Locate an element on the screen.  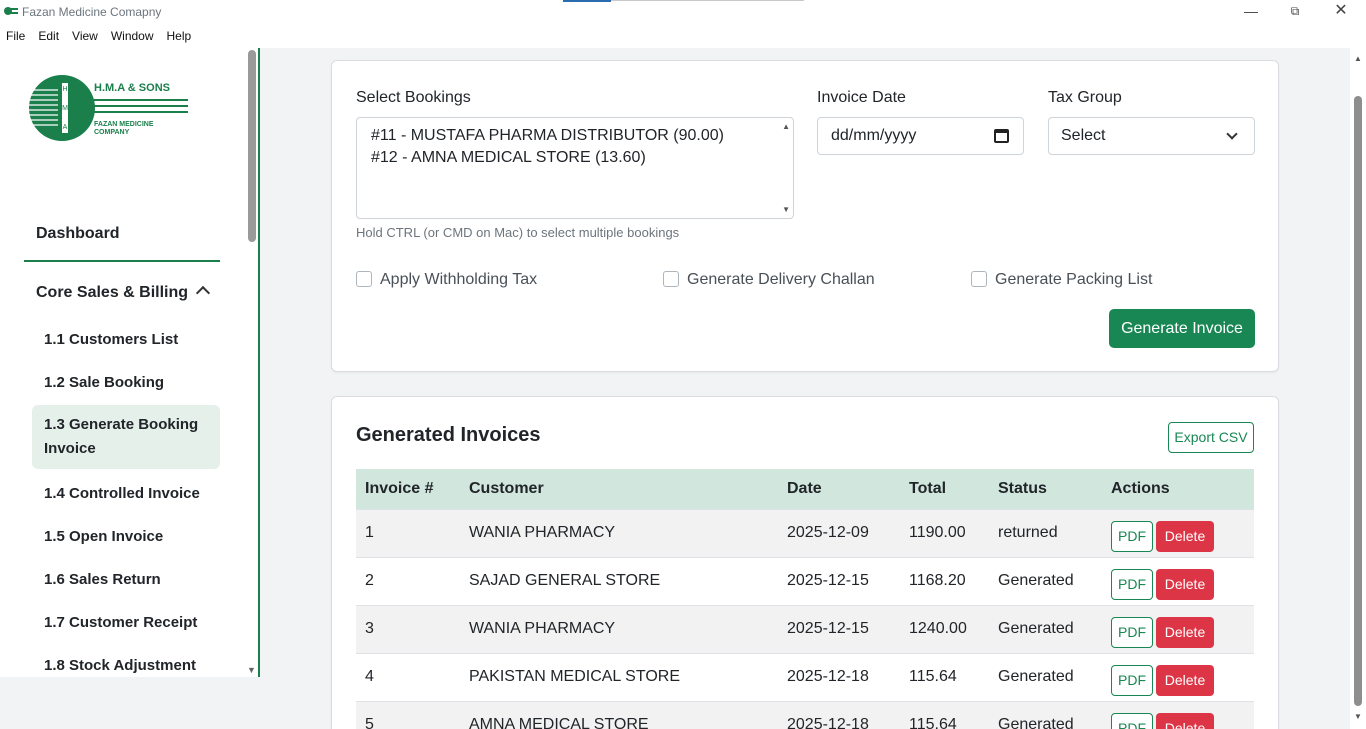
delivery-challan-label: Generate Delivery Challan is located at coordinates (781, 279).